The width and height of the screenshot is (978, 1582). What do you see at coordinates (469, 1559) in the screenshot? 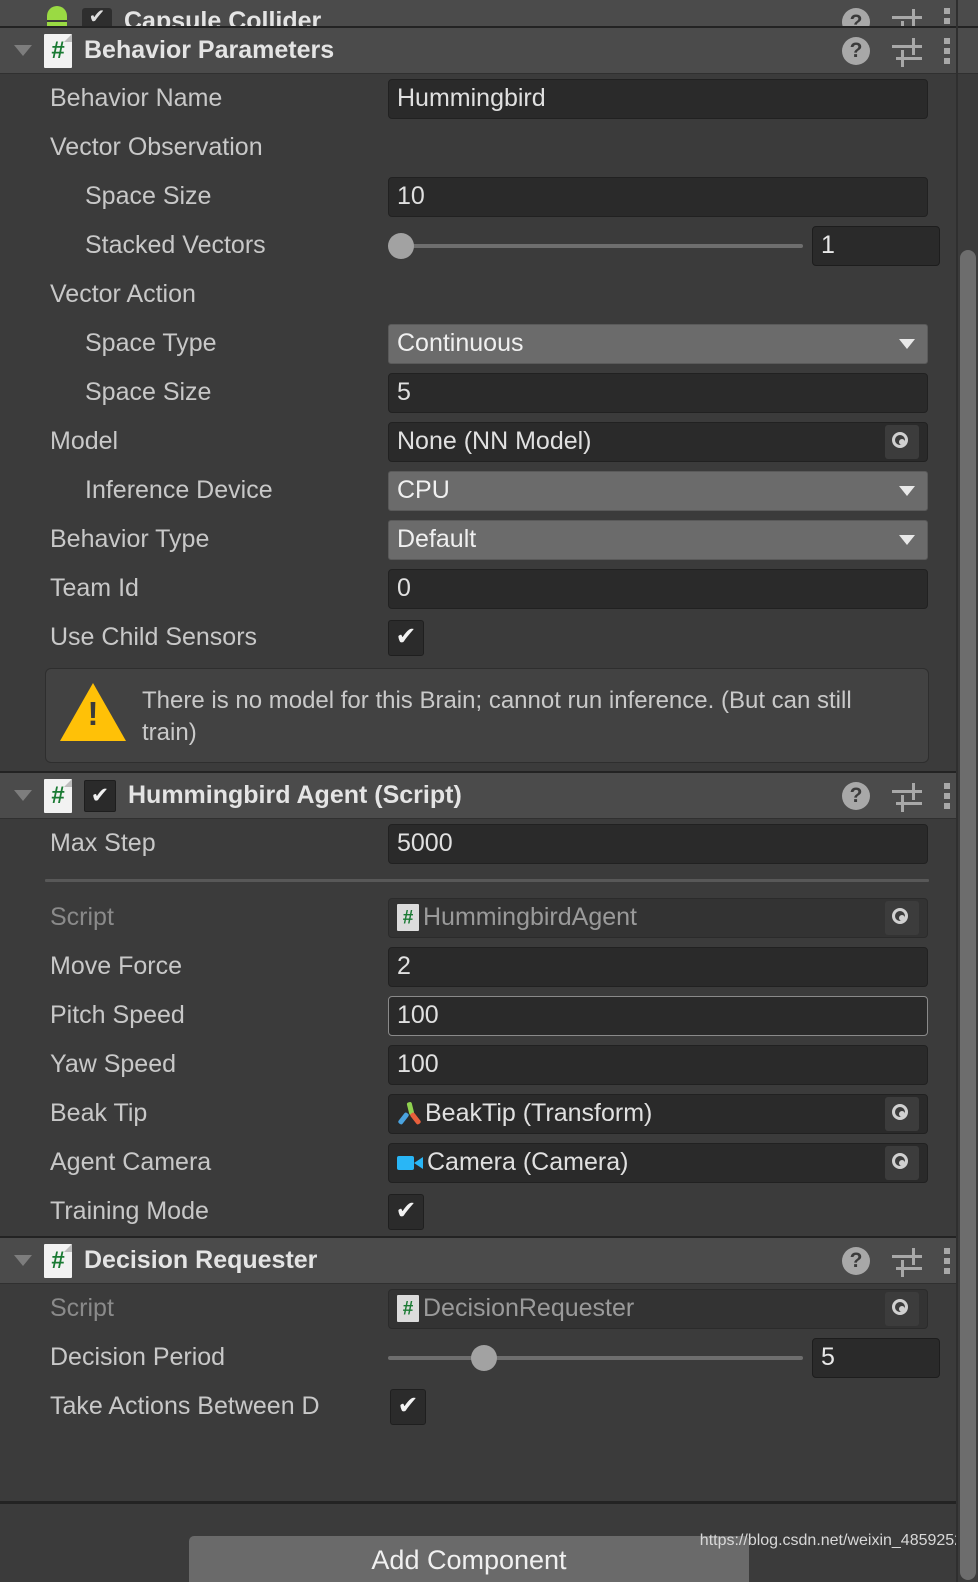
I see `add-component-button: Add Component` at bounding box center [469, 1559].